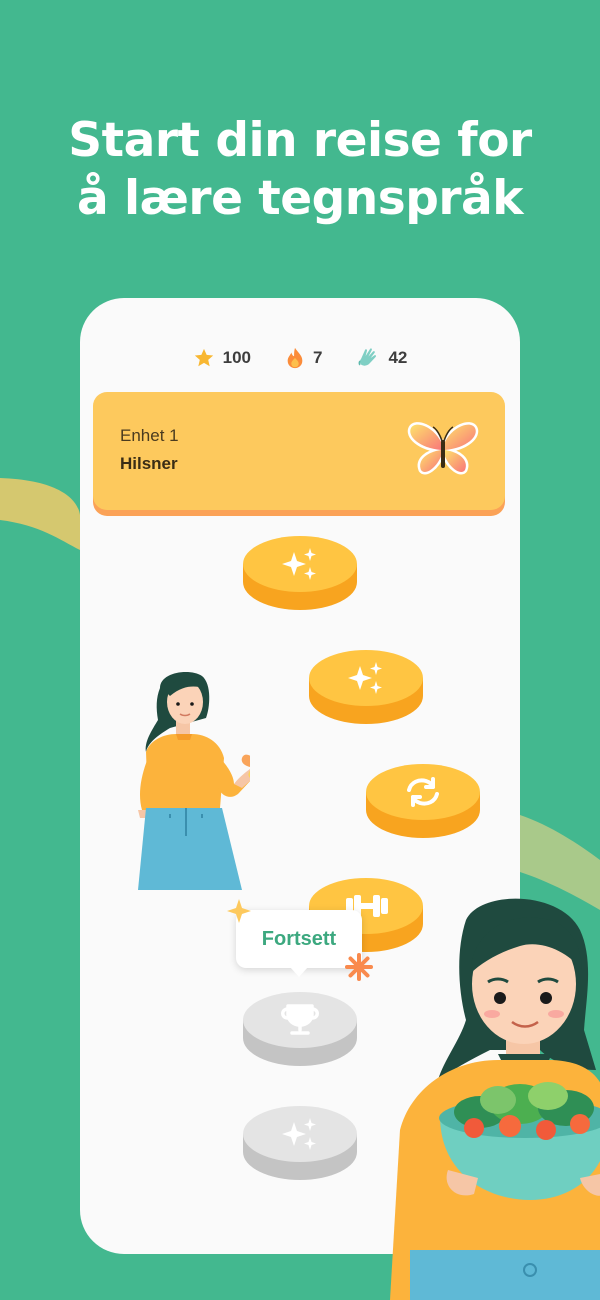  I want to click on headline-line-2: å lære tegnspråk, so click(300, 198).